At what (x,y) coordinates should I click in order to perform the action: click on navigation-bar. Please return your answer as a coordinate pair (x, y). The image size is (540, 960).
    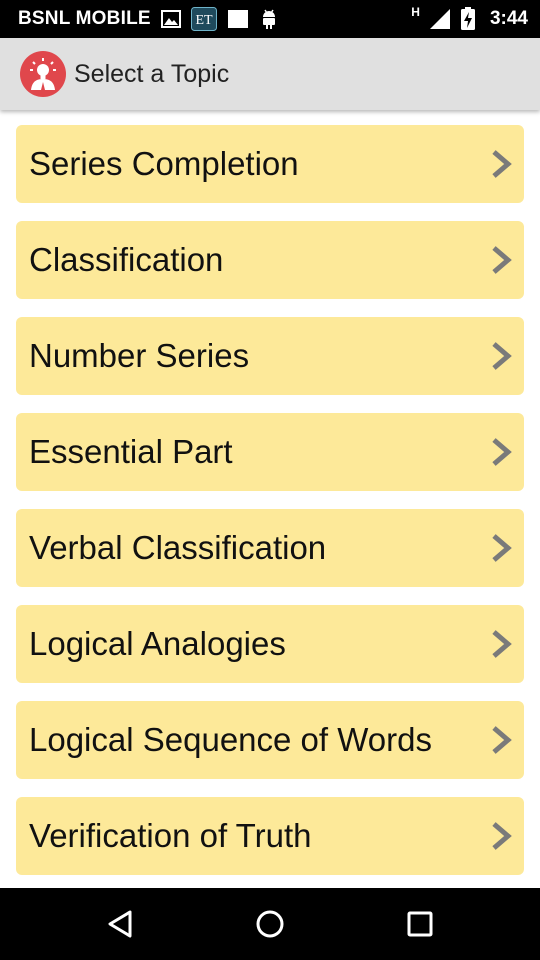
    Looking at the image, I should click on (270, 924).